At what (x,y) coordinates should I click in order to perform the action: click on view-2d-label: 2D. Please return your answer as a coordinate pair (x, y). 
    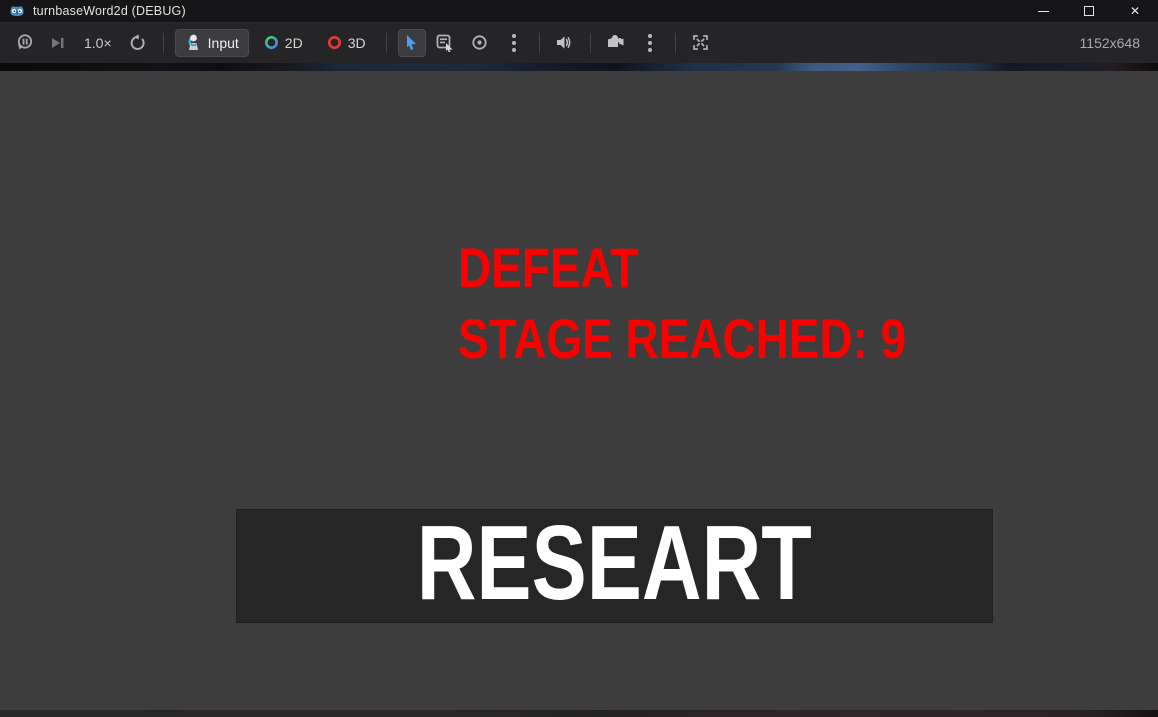
    Looking at the image, I should click on (293, 42).